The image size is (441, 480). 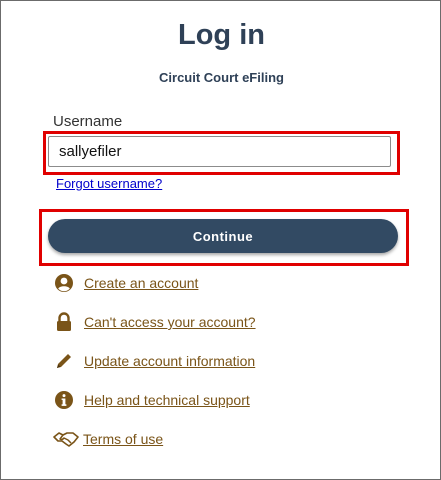 I want to click on cant-access-account-label: Can't access your account?, so click(x=170, y=322).